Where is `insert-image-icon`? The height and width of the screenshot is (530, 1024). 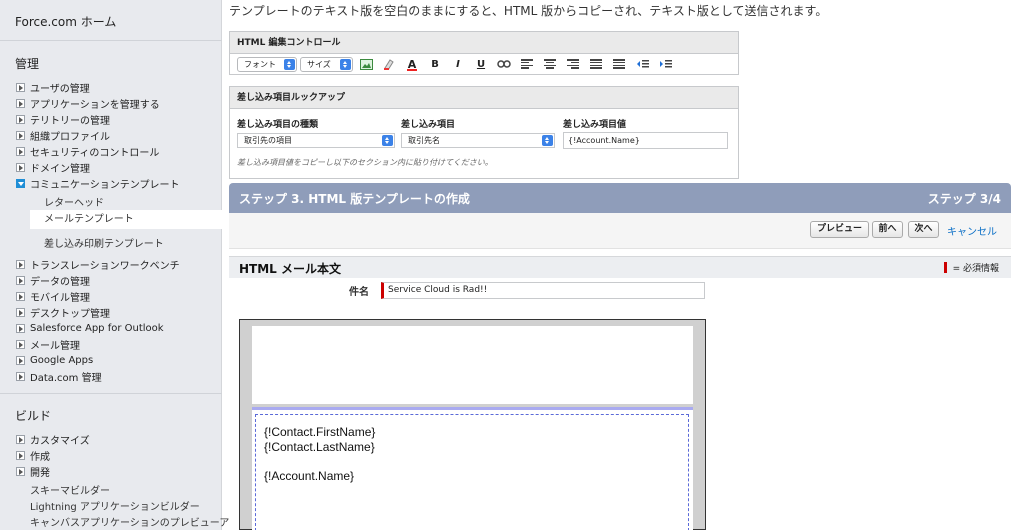
insert-image-icon is located at coordinates (366, 64).